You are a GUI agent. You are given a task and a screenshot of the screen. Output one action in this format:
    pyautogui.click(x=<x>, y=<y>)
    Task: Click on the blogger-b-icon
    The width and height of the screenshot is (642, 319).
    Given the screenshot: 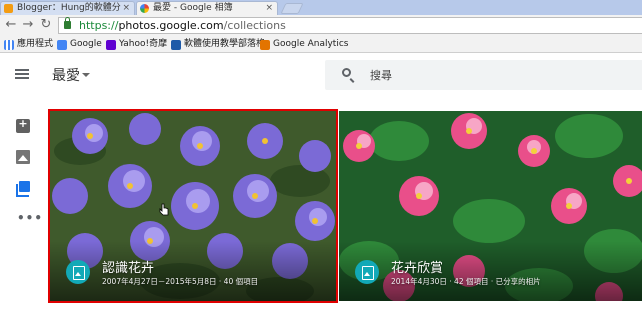 What is the action you would take?
    pyautogui.click(x=176, y=45)
    